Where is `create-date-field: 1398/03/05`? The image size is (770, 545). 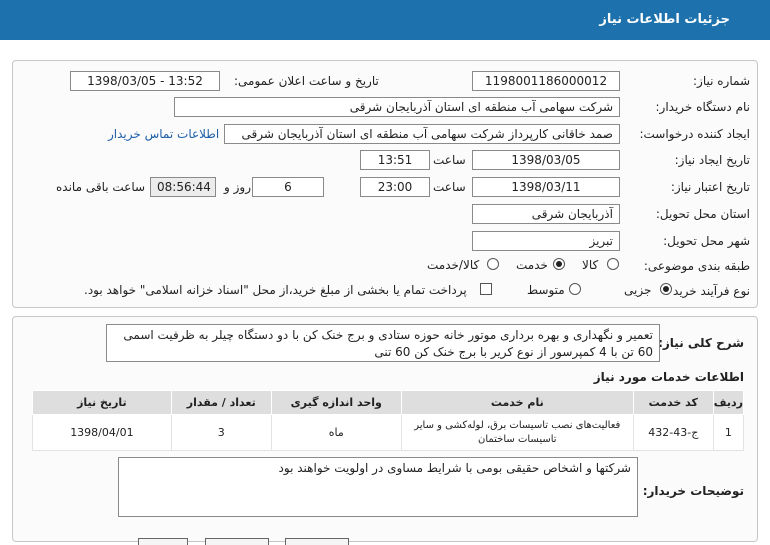 create-date-field: 1398/03/05 is located at coordinates (546, 160).